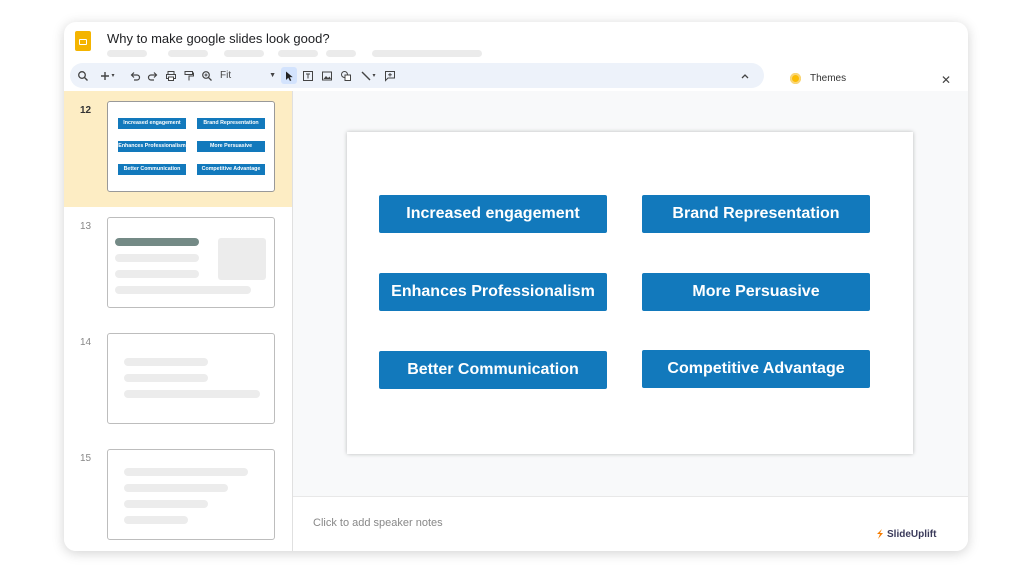 The image size is (1024, 576). What do you see at coordinates (207, 75) in the screenshot?
I see `zoom-icon` at bounding box center [207, 75].